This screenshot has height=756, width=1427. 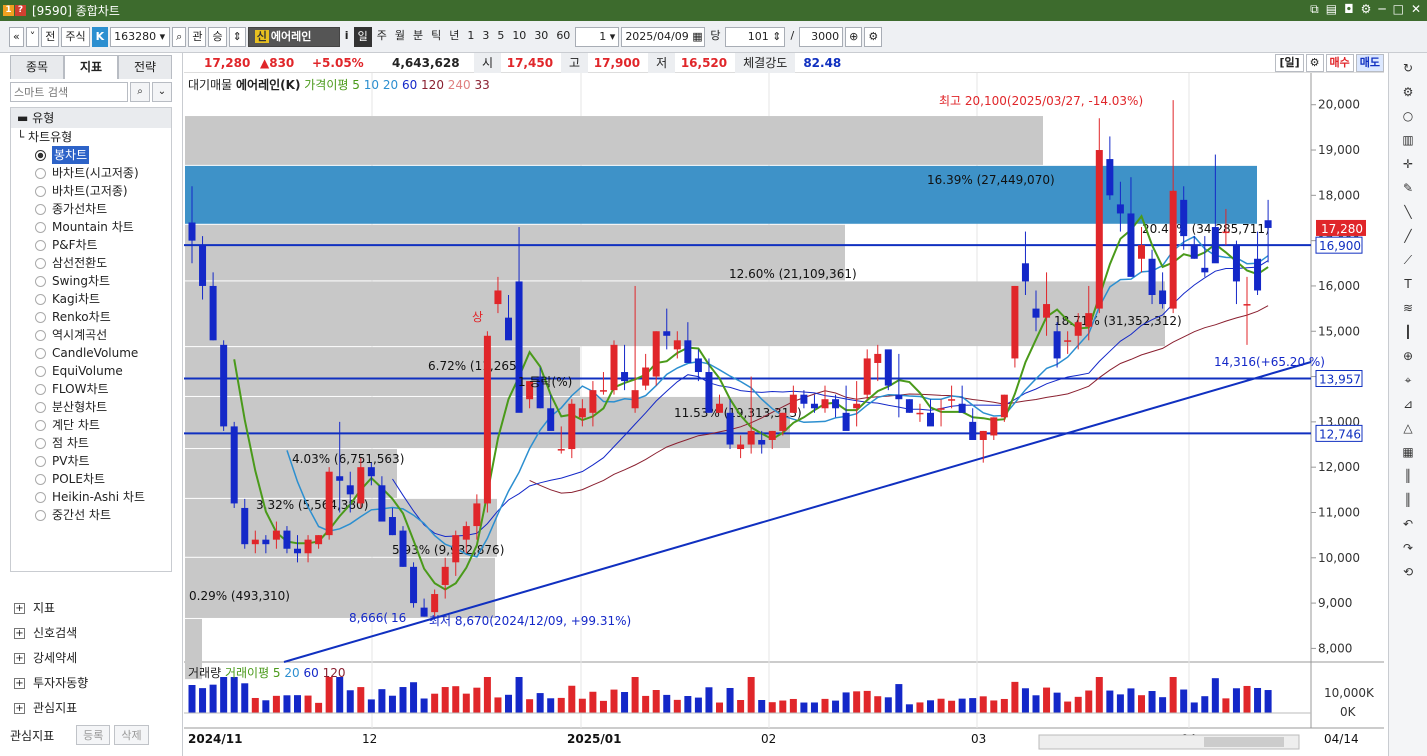 I want to click on help-icon: ?, so click(x=20, y=10).